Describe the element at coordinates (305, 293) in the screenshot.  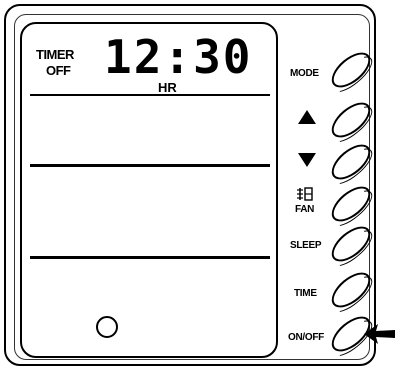
I see `time-label: TIME` at that location.